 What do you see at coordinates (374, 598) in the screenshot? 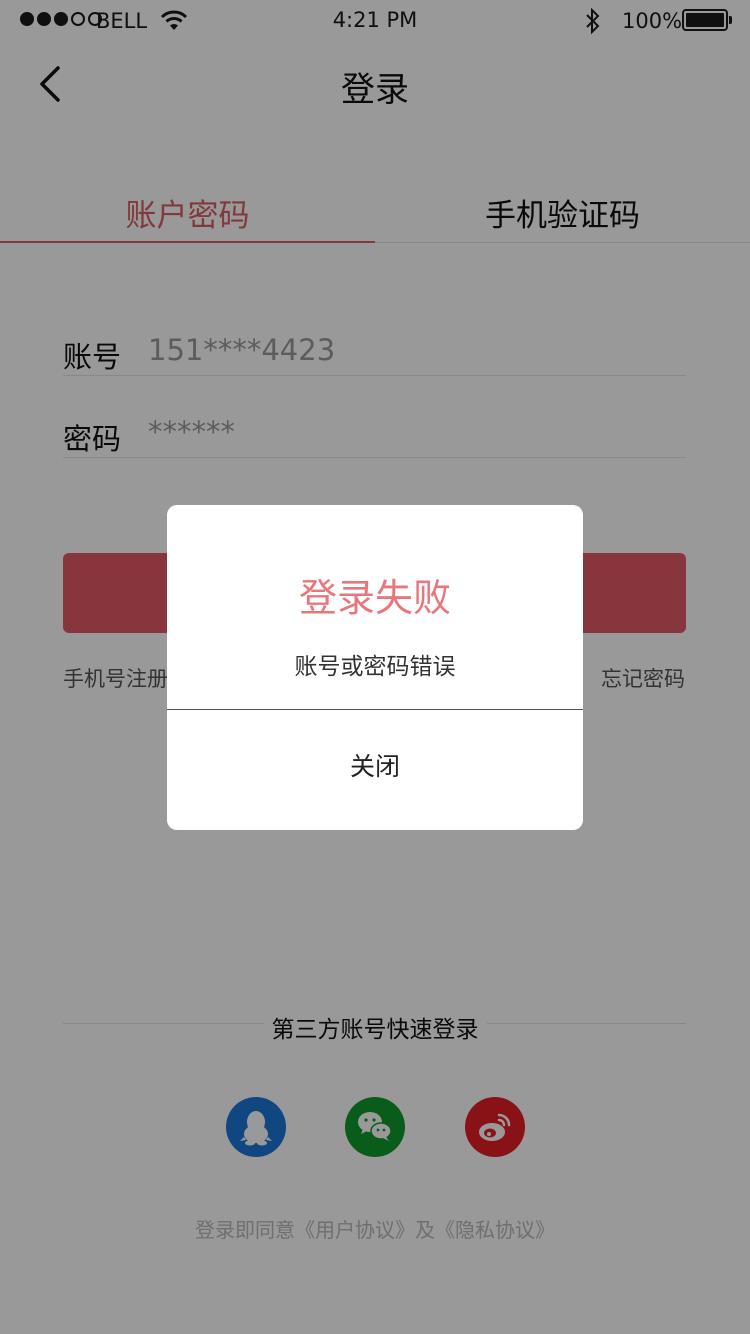
I see `dialog-title: 登录失败` at bounding box center [374, 598].